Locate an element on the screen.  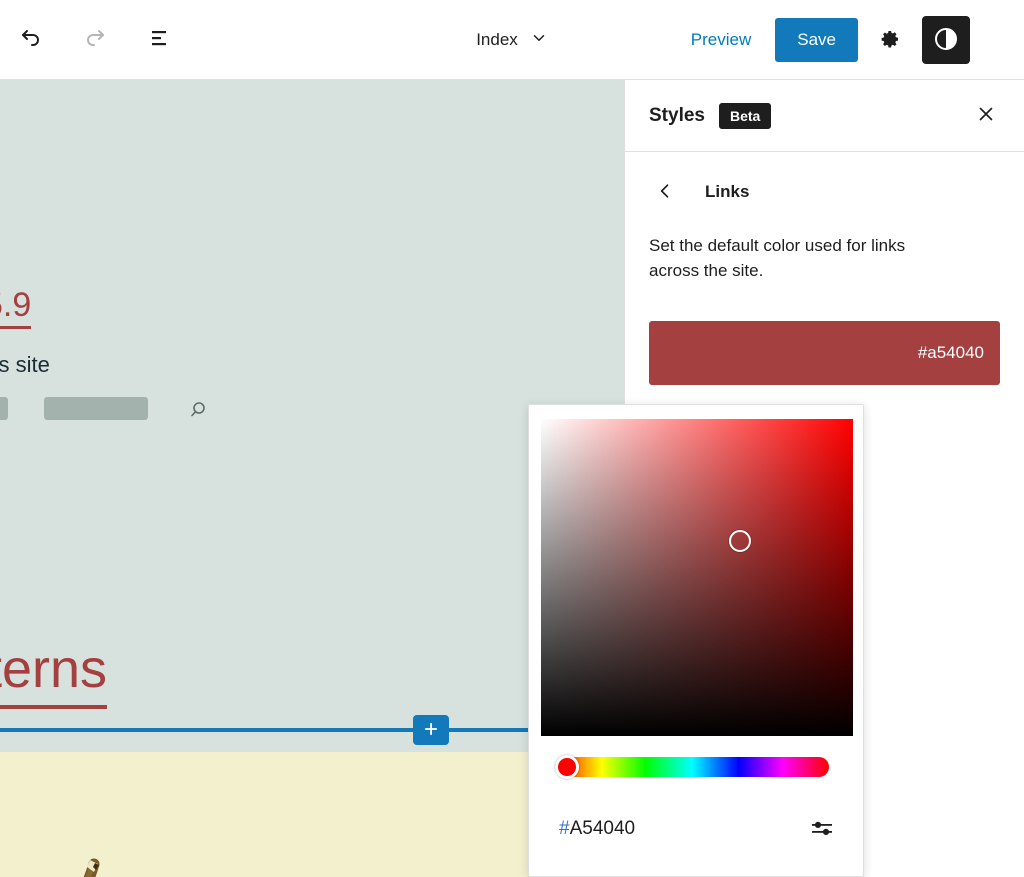
color-format-toggle-button is located at coordinates (822, 829).